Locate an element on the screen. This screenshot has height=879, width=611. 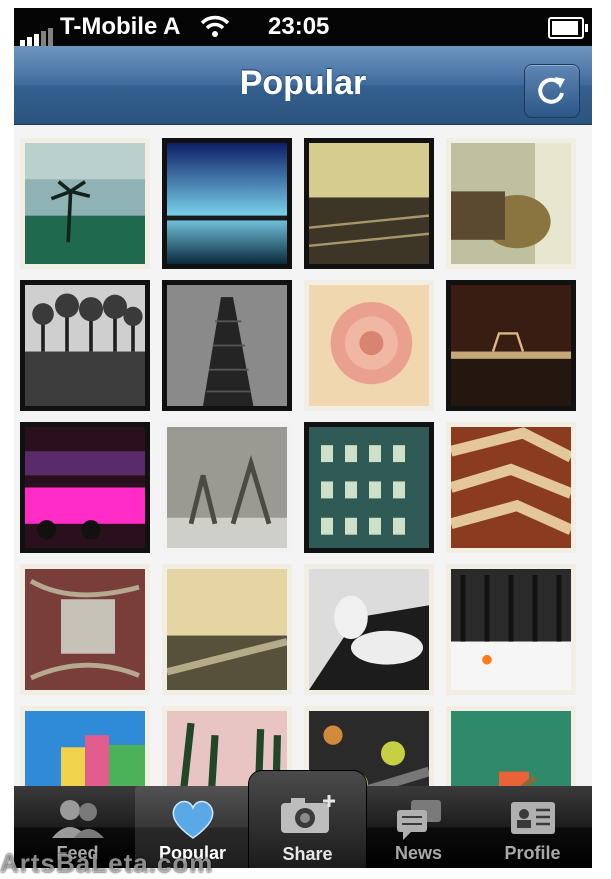
status-bar: T-Mobile A 23:05 is located at coordinates (303, 27).